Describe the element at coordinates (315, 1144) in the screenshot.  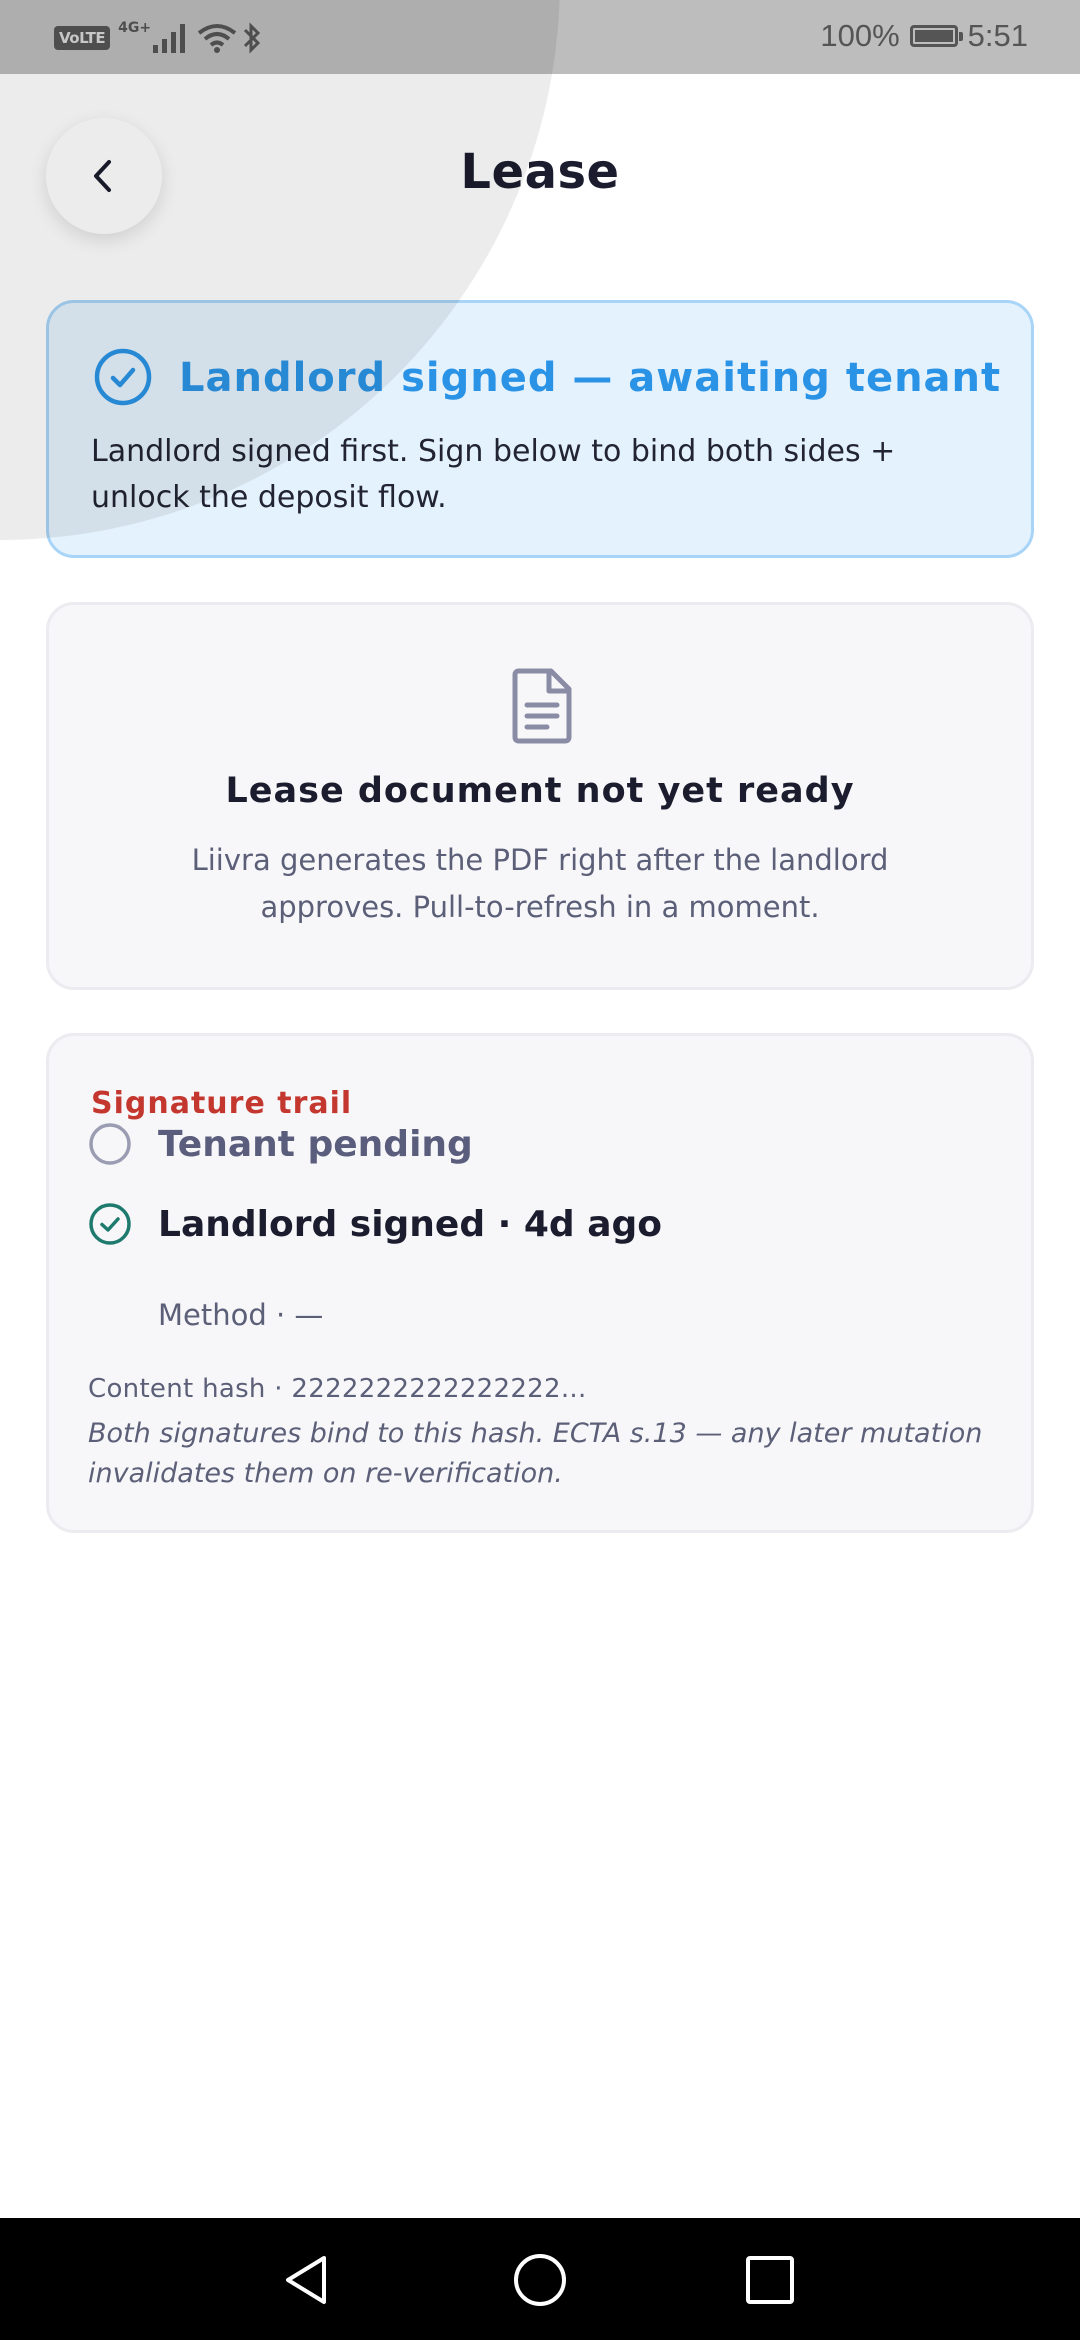
I see `trail-row-label: Tenant pending` at that location.